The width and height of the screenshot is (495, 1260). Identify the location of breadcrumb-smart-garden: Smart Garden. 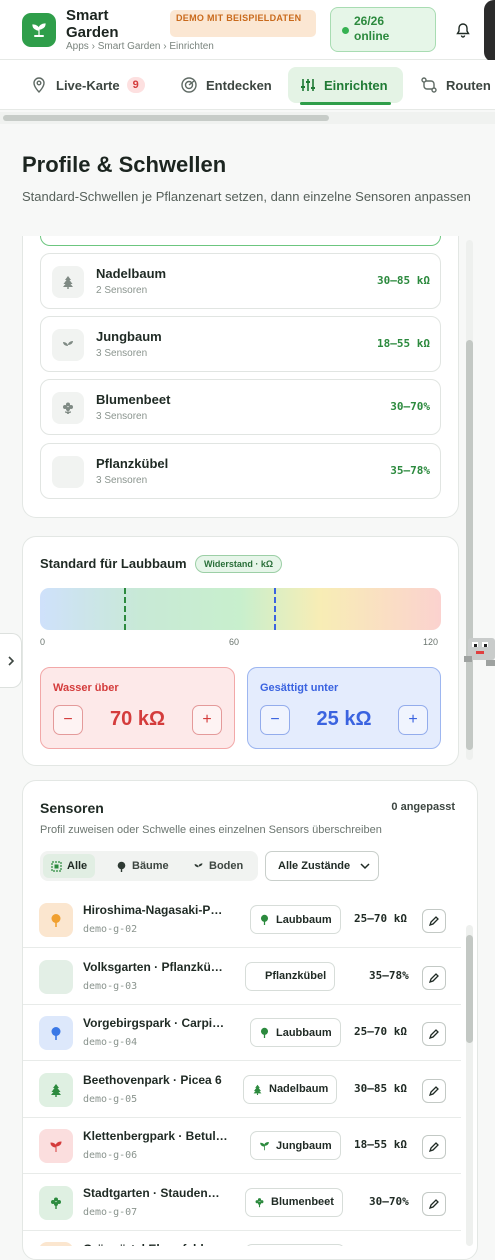
(129, 46).